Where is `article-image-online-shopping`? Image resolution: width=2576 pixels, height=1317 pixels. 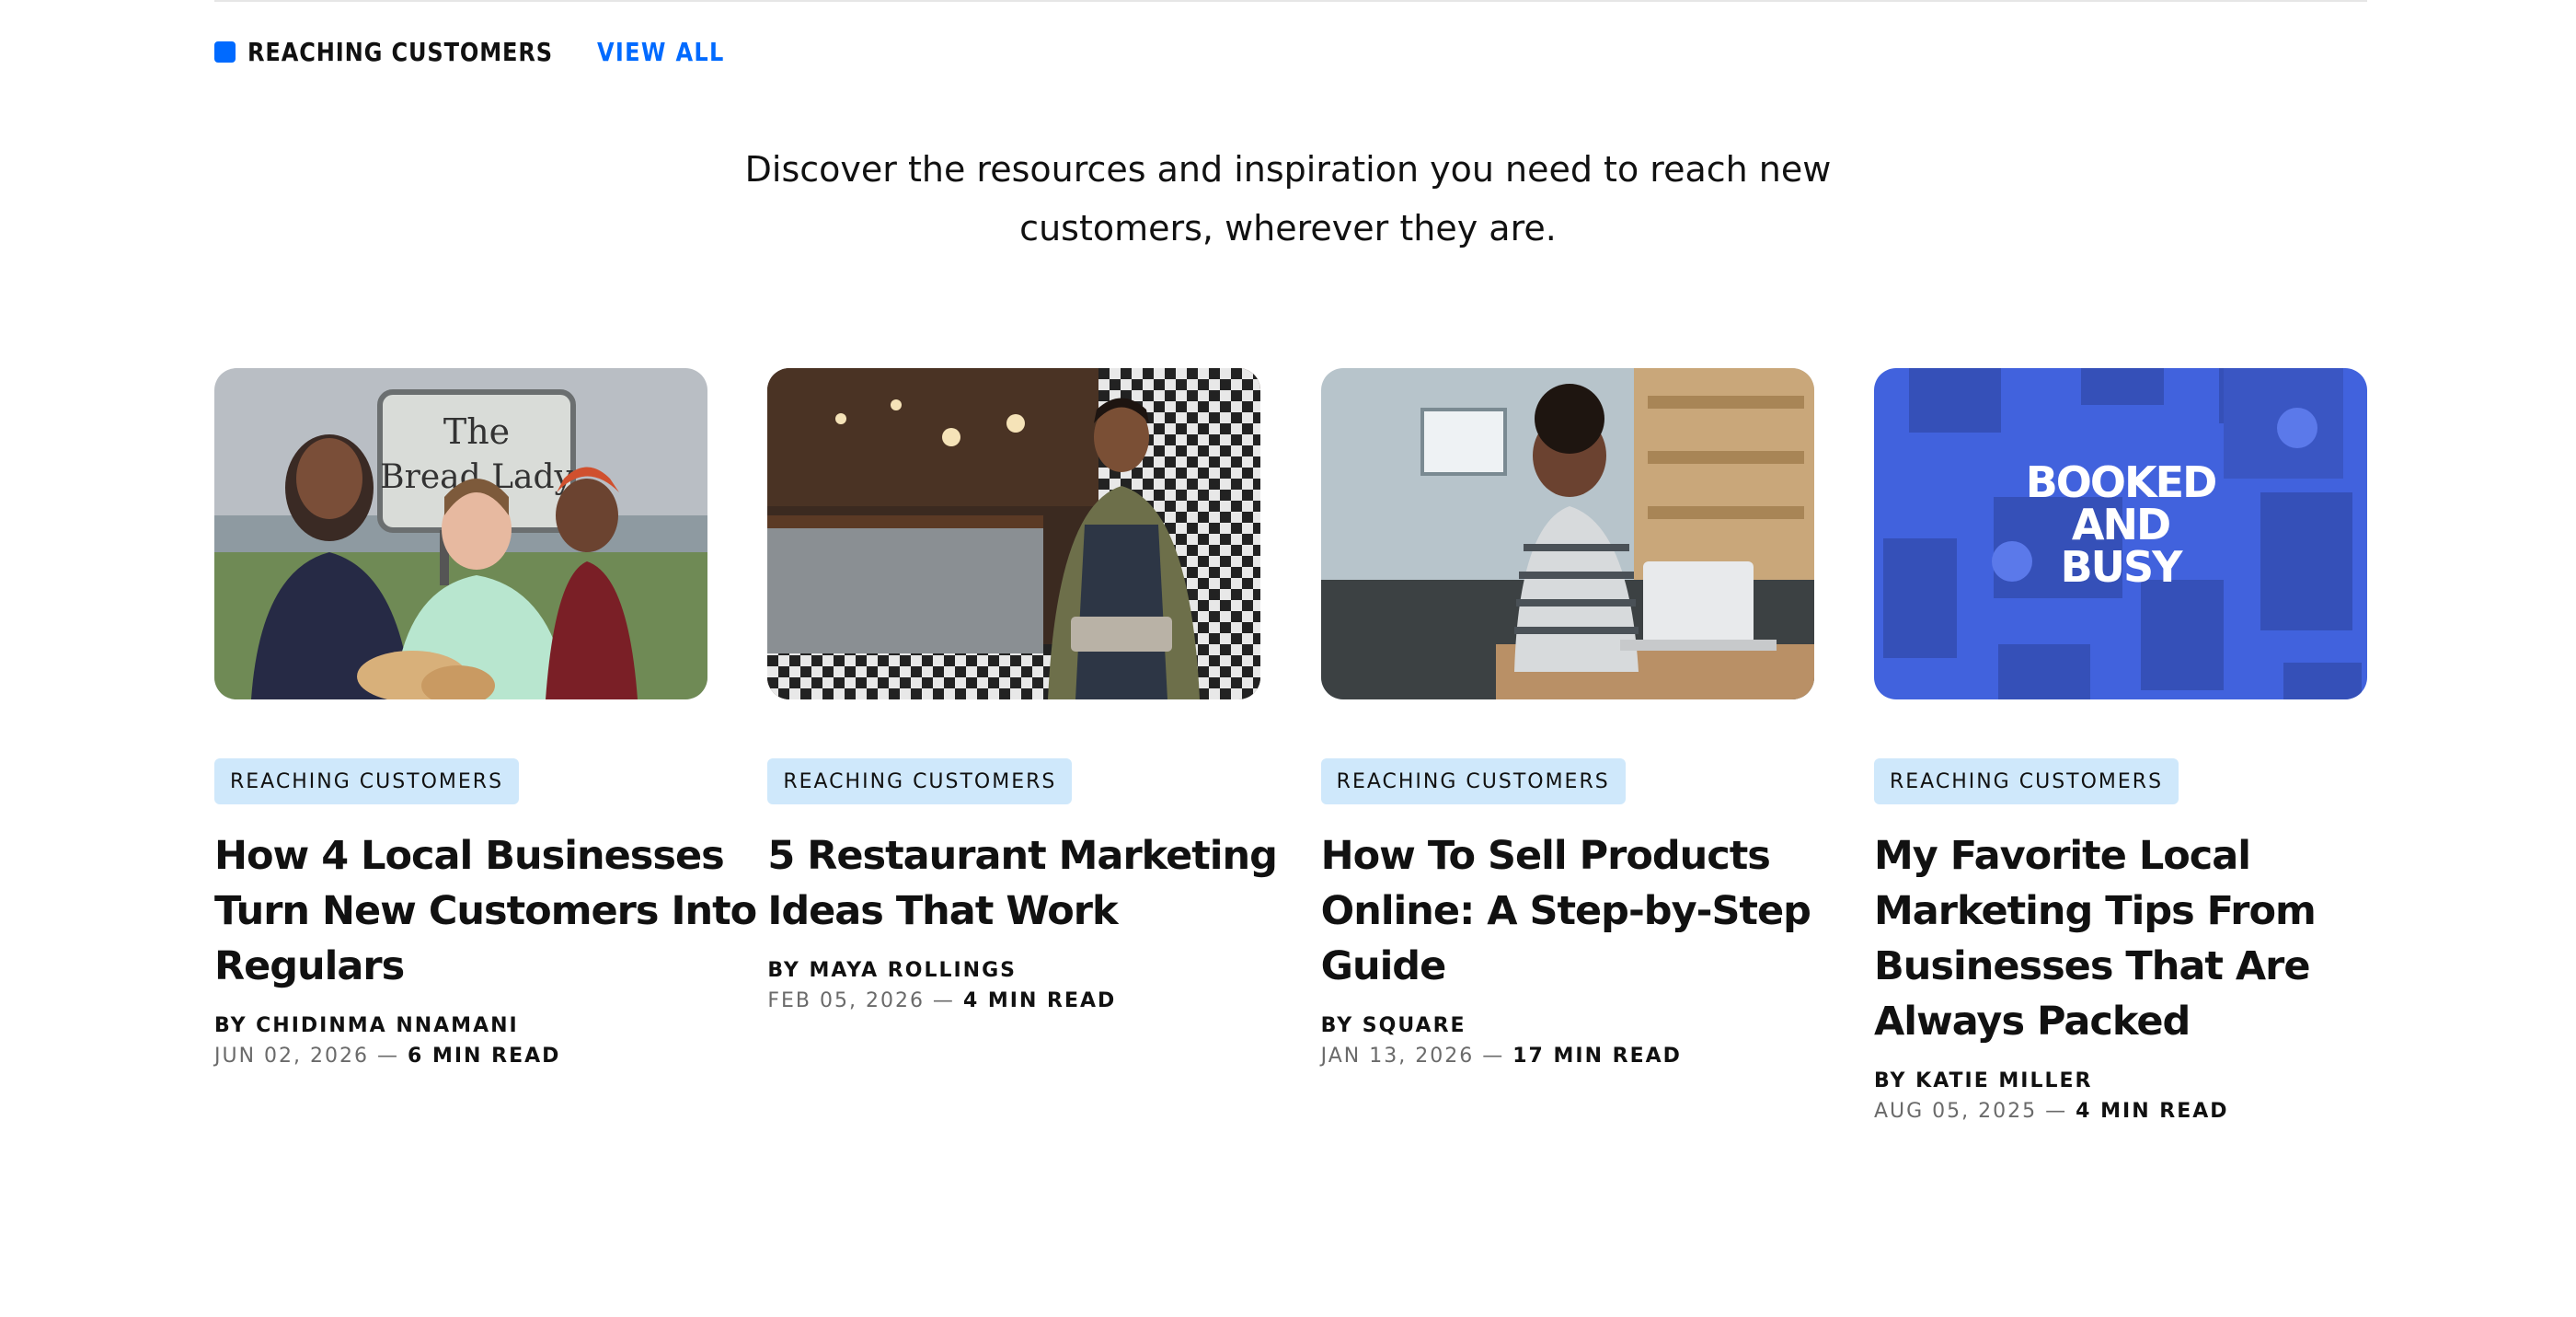 article-image-online-shopping is located at coordinates (1567, 533).